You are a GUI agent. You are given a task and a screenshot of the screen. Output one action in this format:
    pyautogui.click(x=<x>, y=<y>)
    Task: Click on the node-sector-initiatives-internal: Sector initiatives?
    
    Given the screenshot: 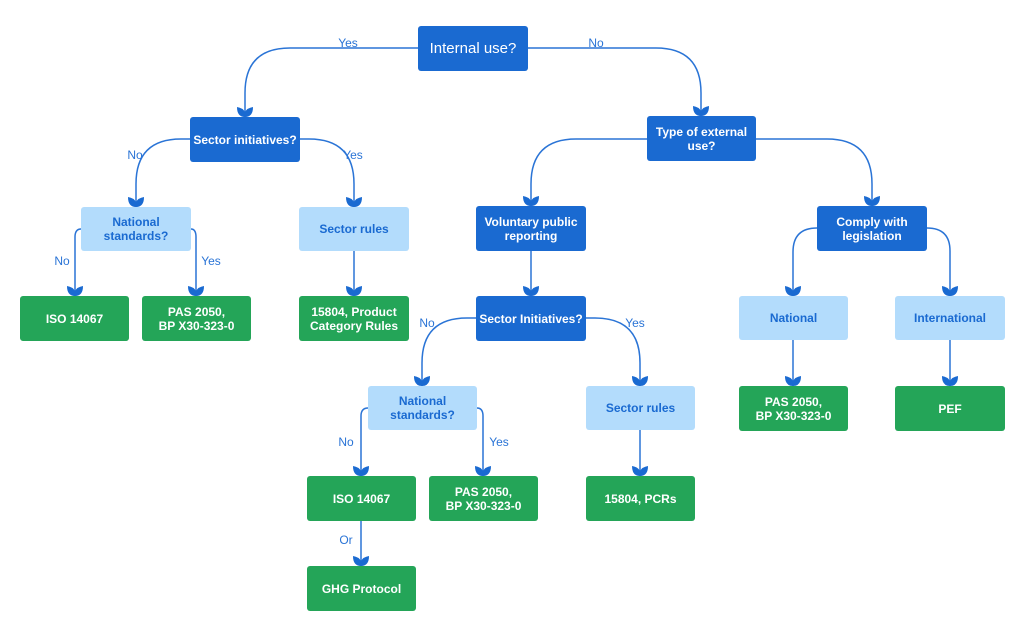 What is the action you would take?
    pyautogui.click(x=245, y=139)
    